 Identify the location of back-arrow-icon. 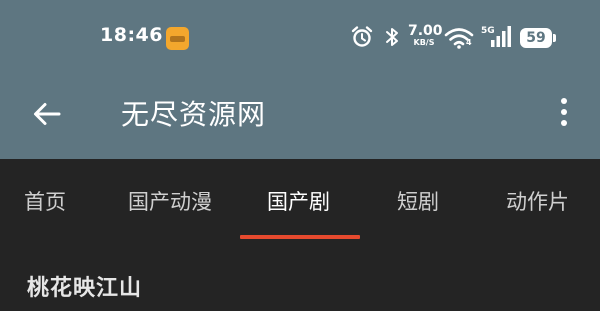
(47, 114).